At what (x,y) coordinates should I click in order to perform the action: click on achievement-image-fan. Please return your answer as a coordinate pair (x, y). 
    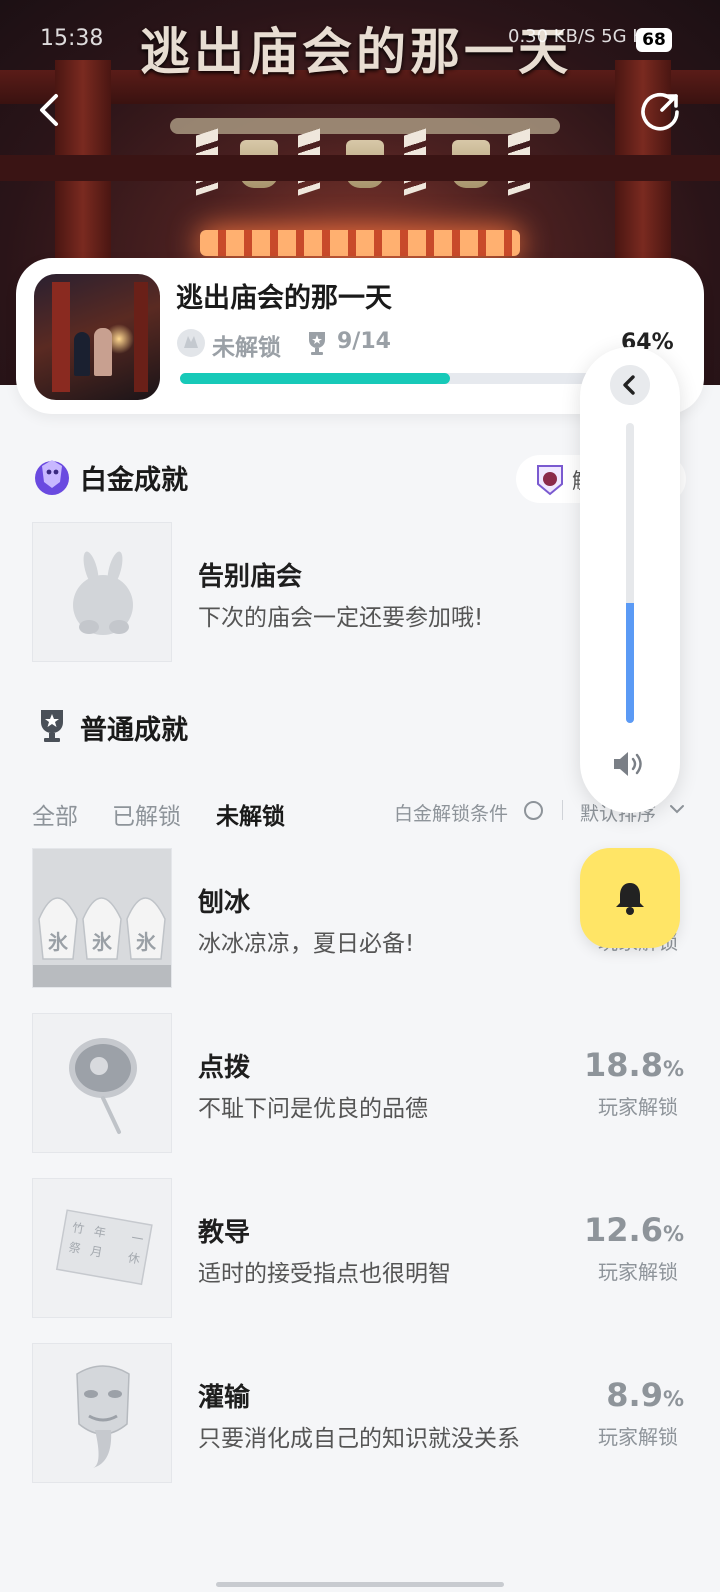
    Looking at the image, I should click on (102, 1083).